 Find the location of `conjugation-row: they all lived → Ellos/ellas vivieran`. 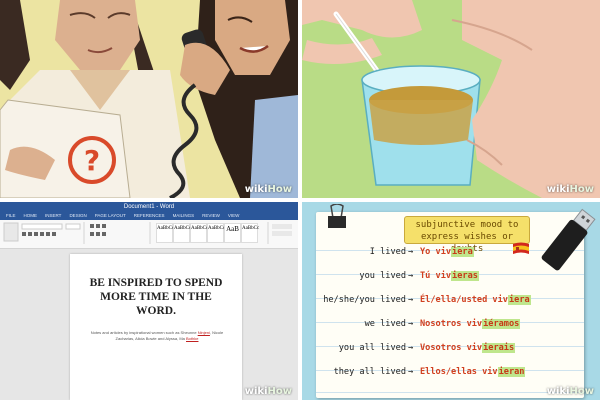

conjugation-row: they all lived → Ellos/ellas vivieran is located at coordinates (450, 372).